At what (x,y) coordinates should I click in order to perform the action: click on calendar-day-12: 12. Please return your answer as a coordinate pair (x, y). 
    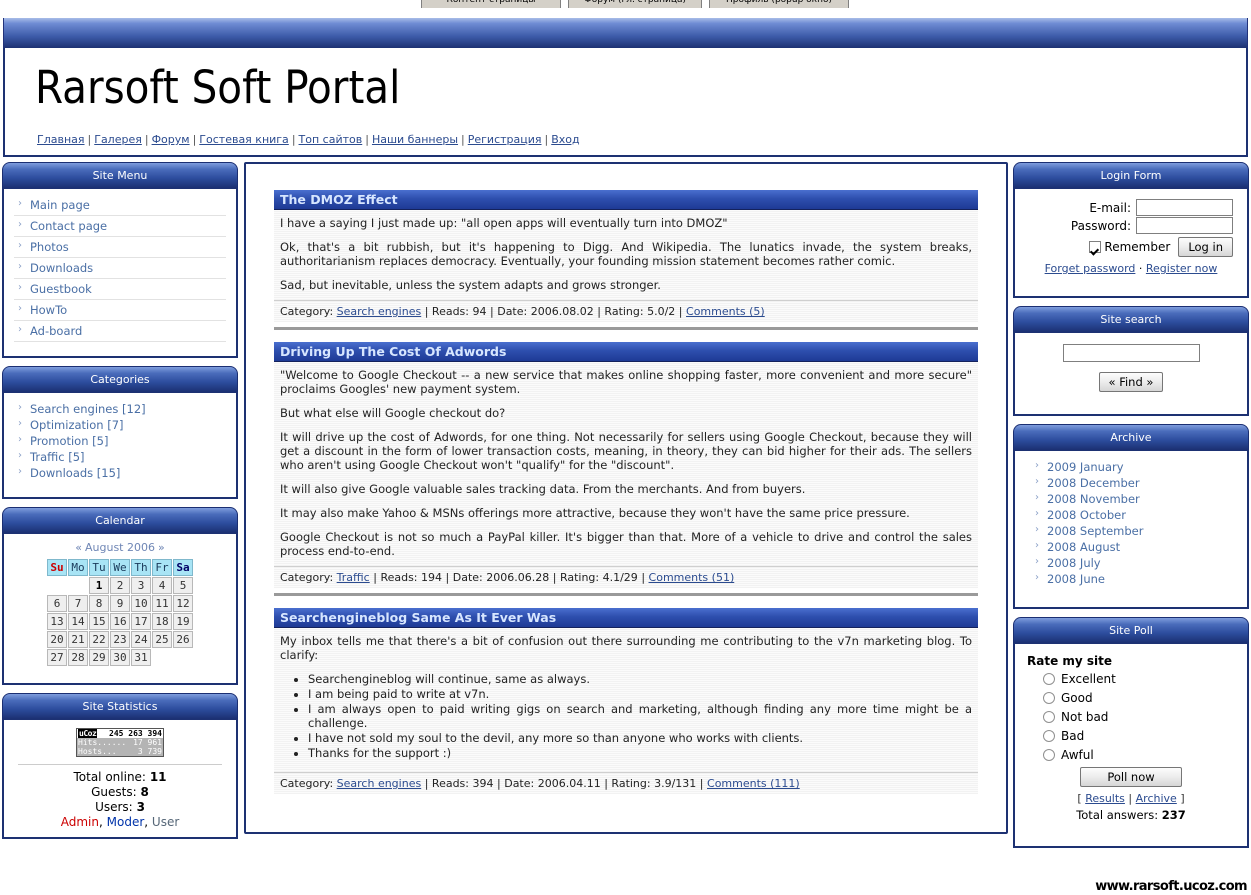
    Looking at the image, I should click on (183, 603).